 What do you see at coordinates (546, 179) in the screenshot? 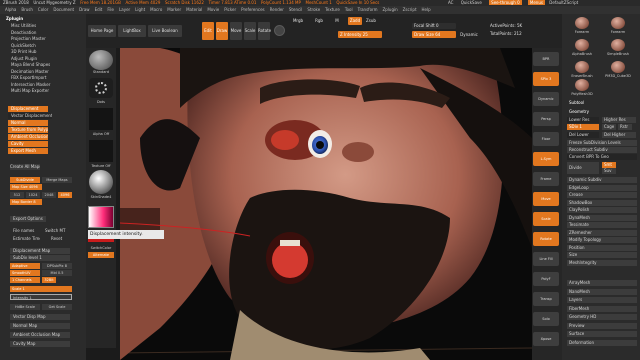
I see `strip-button-frame: Frame` at bounding box center [546, 179].